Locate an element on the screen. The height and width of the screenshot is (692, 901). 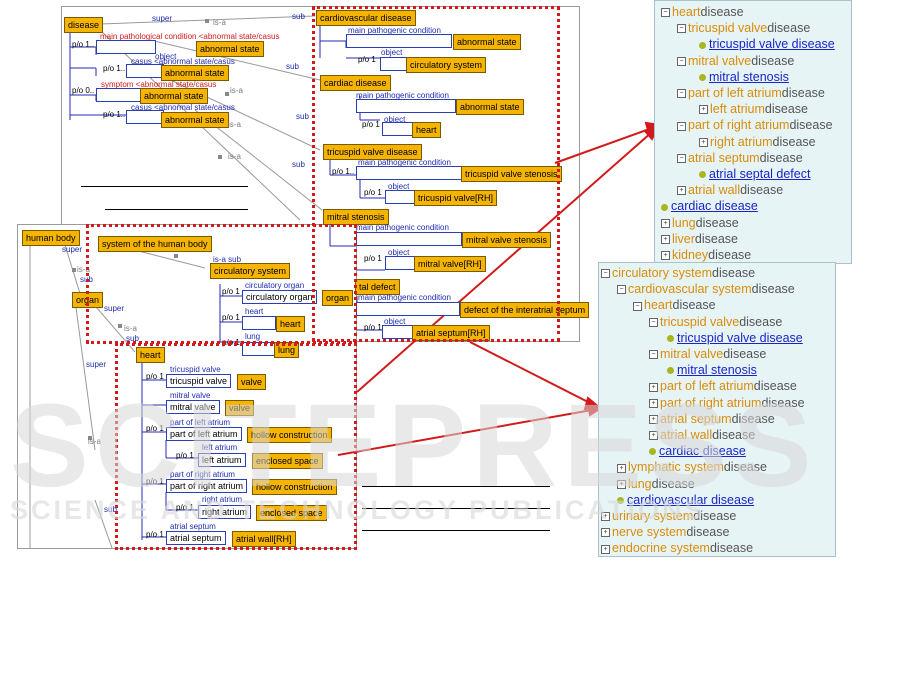
tree-row: − part of left atriumdisease is located at coordinates (751, 93).